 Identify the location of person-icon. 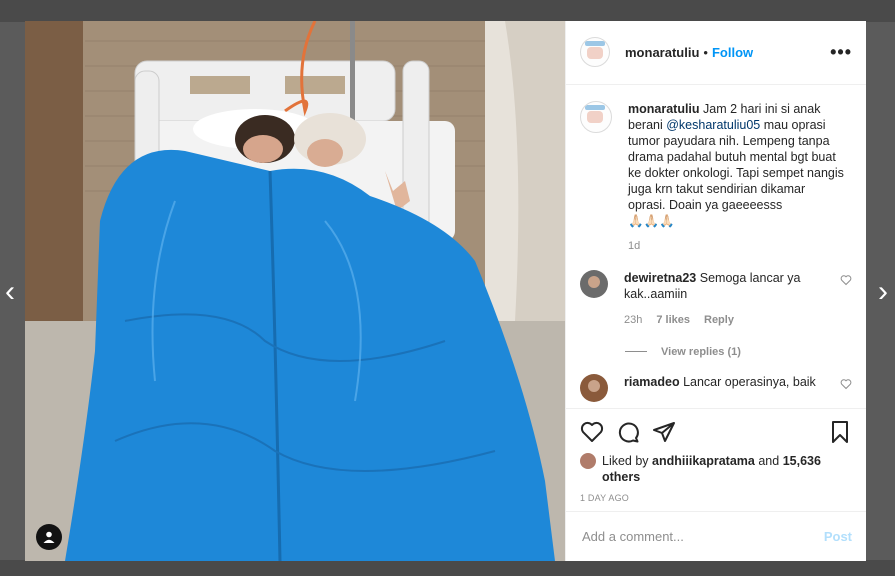
(49, 537).